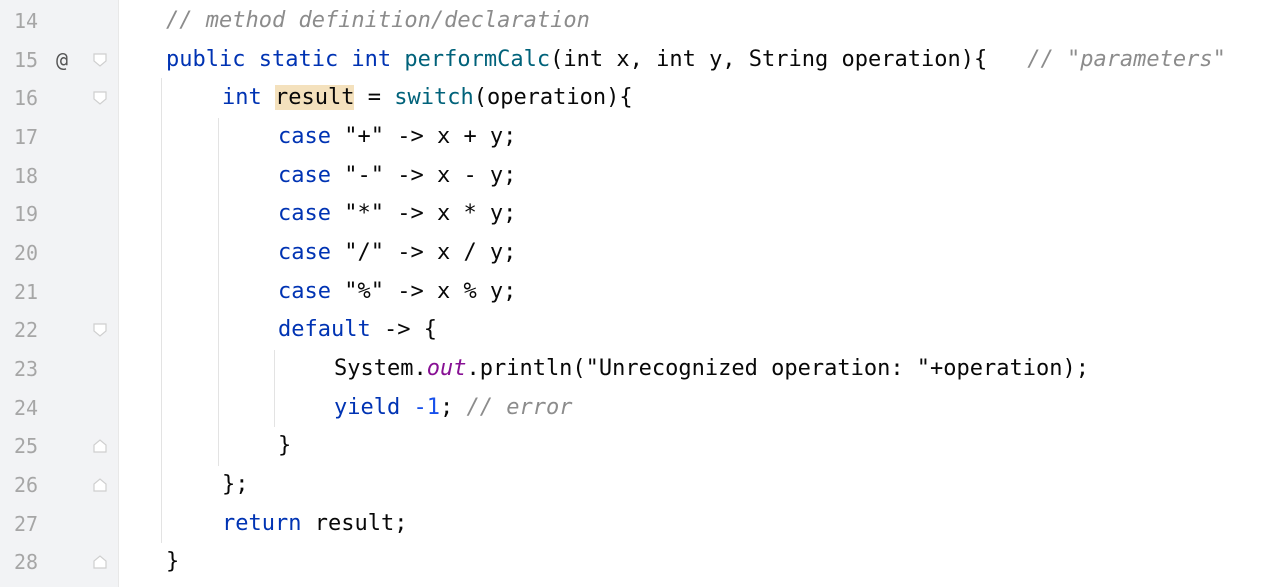  What do you see at coordinates (643, 446) in the screenshot?
I see `code-line: 25 }` at bounding box center [643, 446].